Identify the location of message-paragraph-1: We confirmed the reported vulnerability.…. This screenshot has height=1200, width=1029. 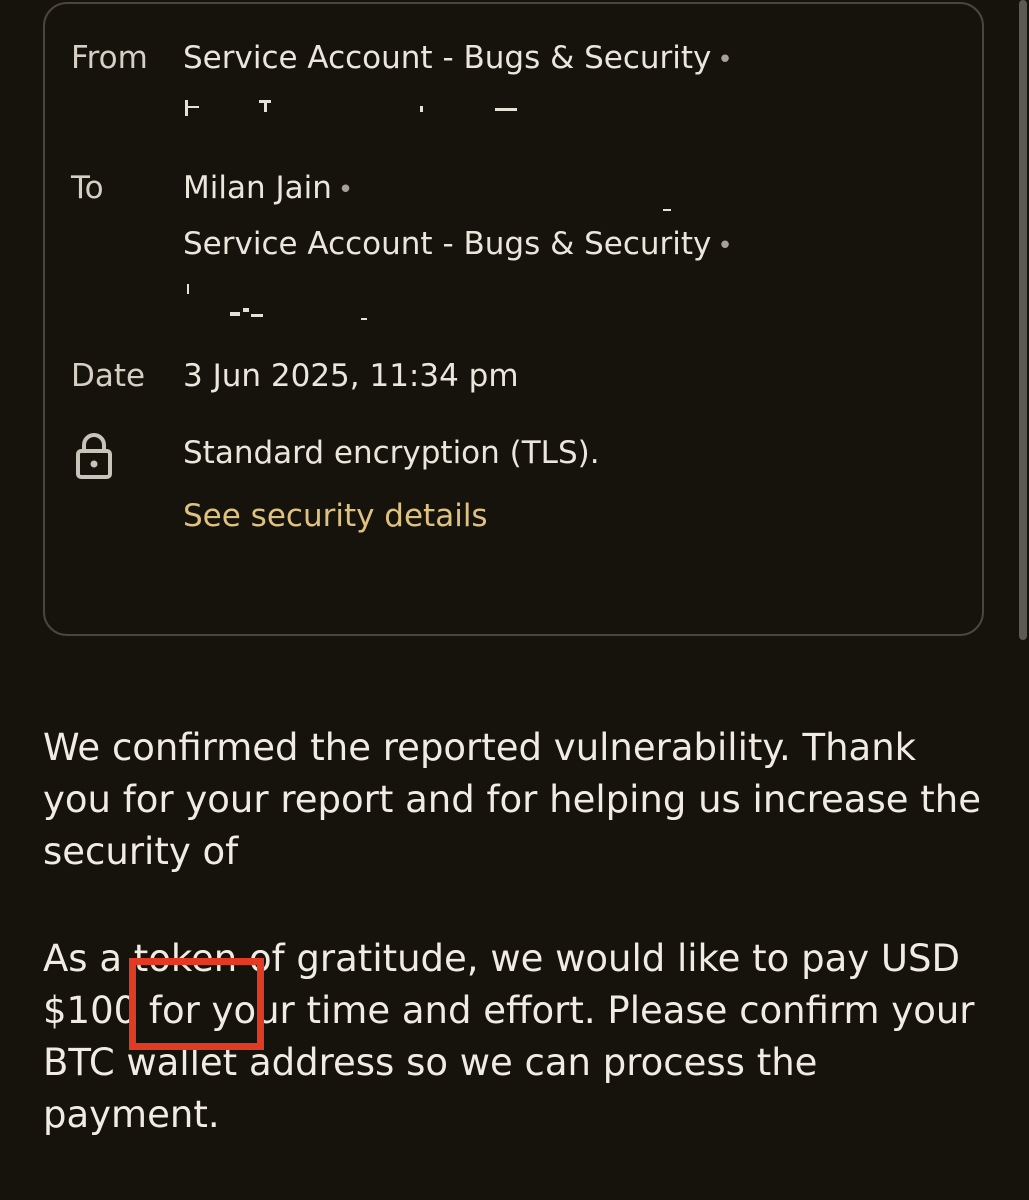
(512, 799).